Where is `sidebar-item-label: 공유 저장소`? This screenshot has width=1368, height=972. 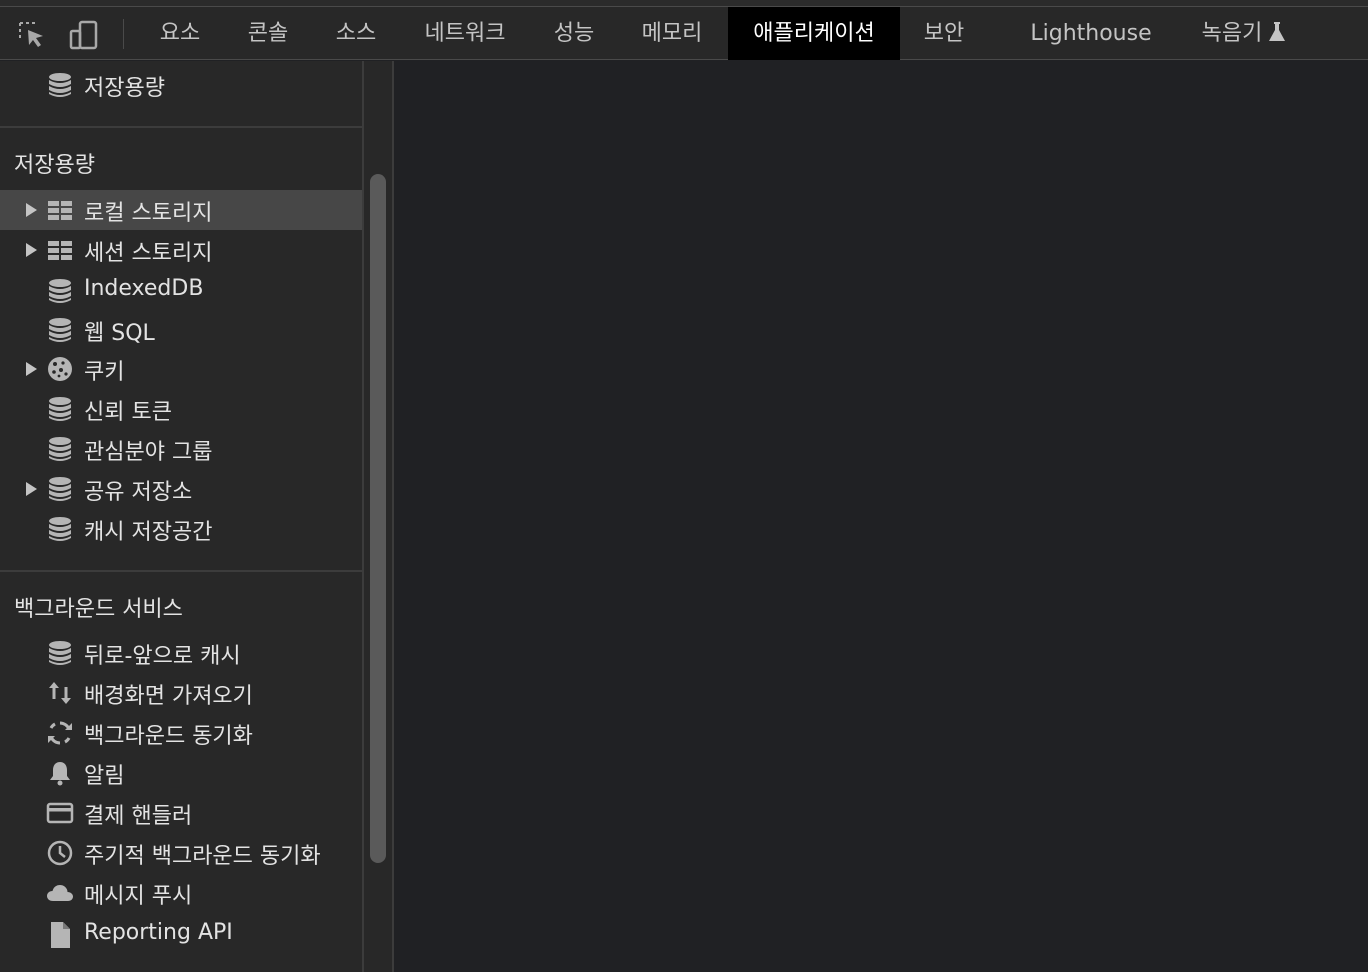 sidebar-item-label: 공유 저장소 is located at coordinates (138, 492).